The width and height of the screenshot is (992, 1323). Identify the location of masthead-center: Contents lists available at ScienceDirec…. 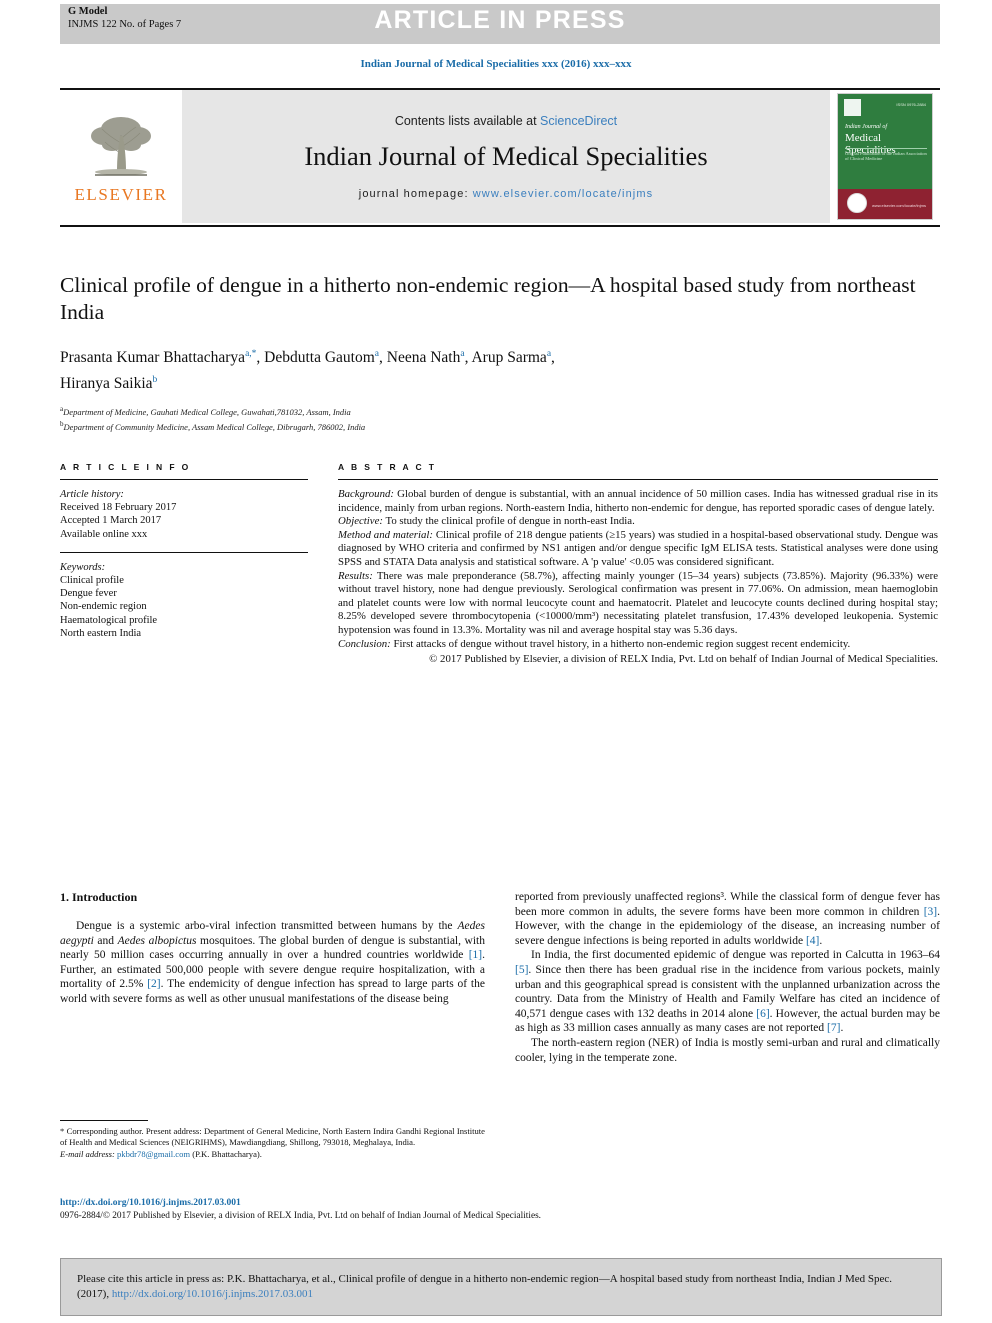
(506, 156).